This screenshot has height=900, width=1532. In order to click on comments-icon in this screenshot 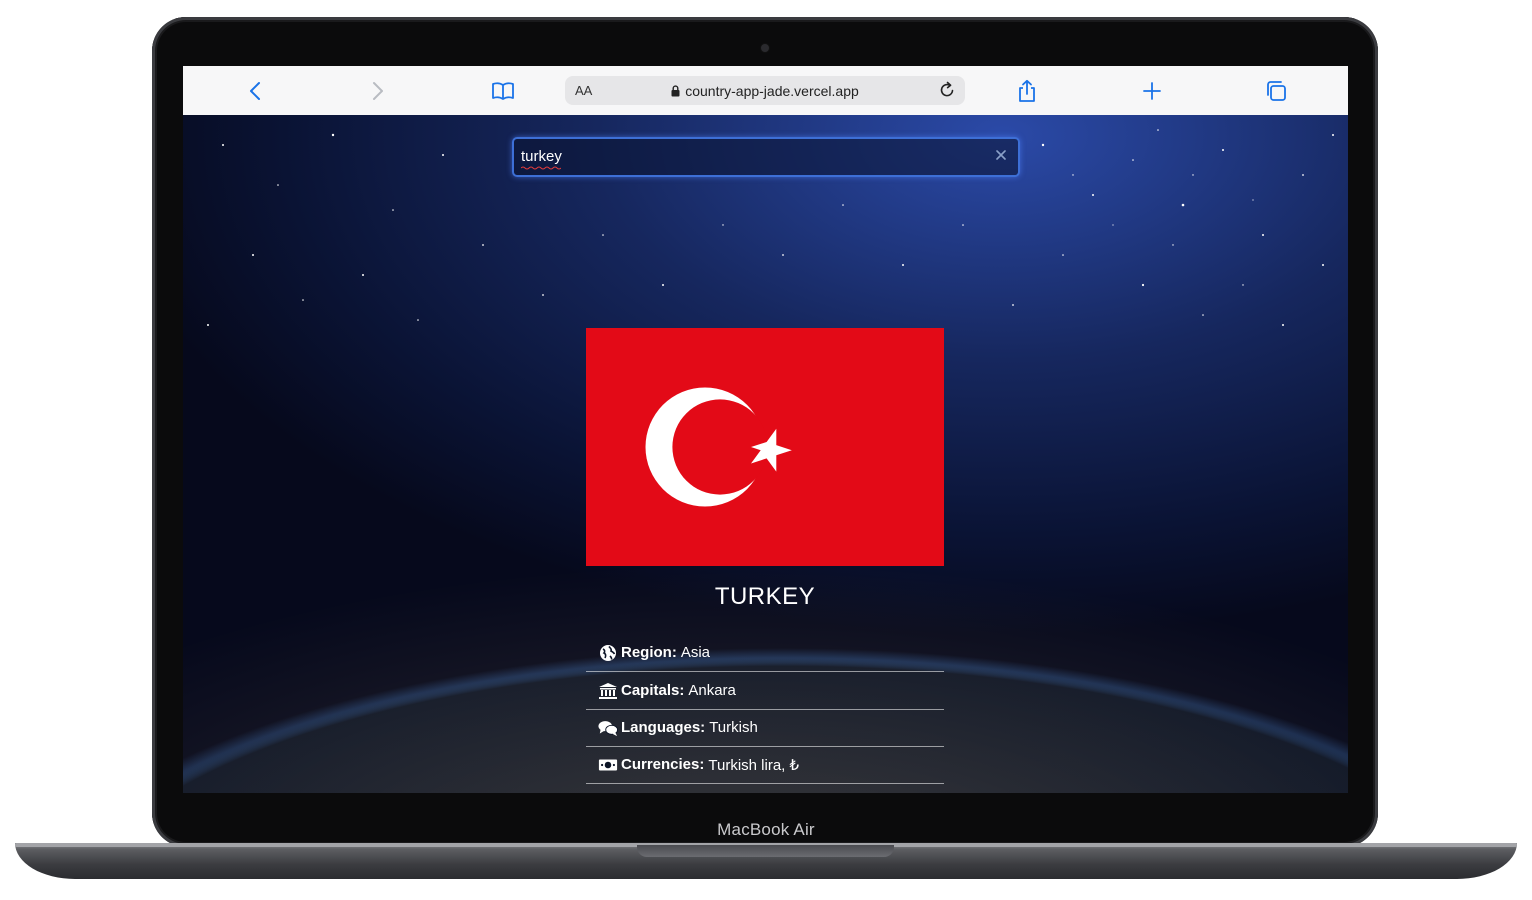, I will do `click(608, 728)`.